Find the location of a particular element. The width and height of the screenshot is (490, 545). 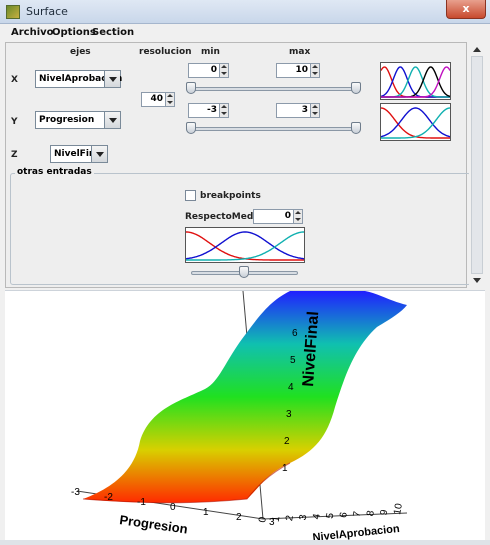

axis-z-label: Z is located at coordinates (14, 155).